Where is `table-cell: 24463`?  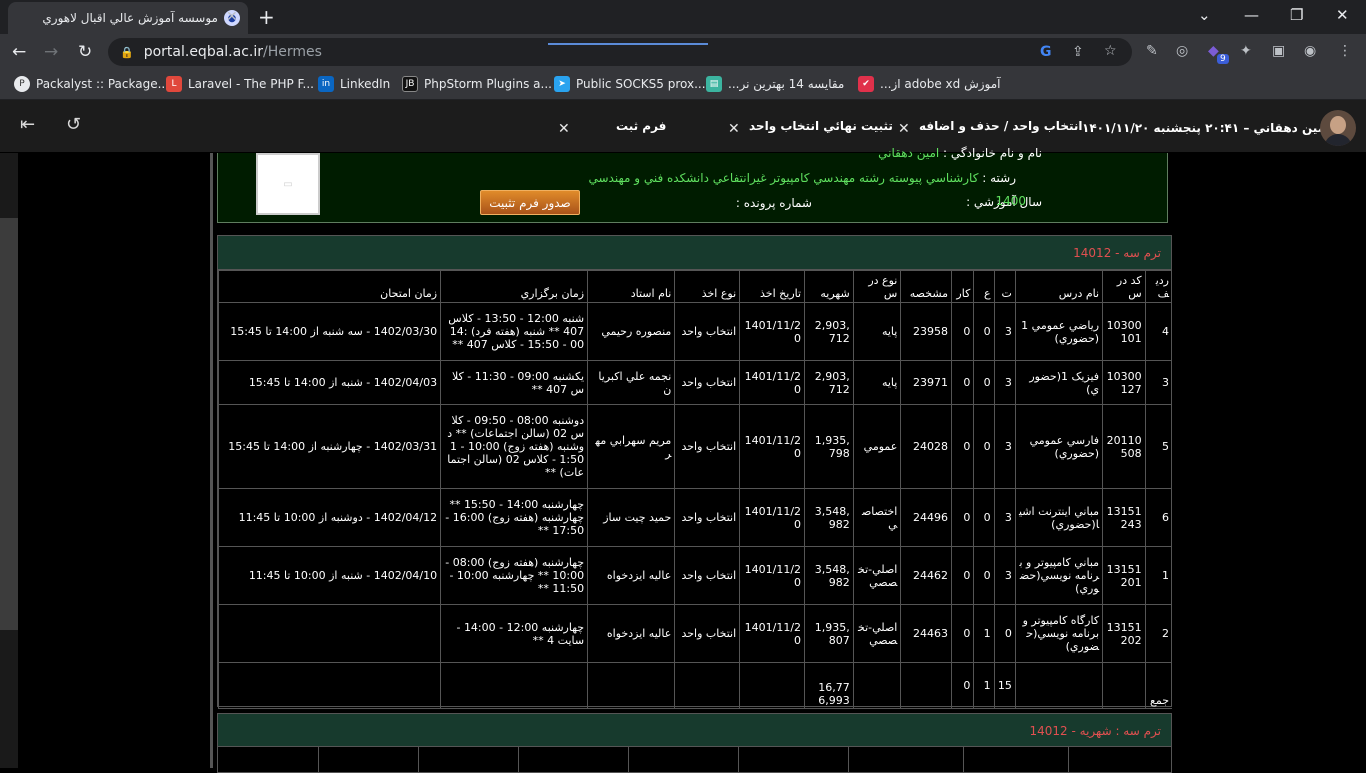
table-cell: 24463 is located at coordinates (926, 633).